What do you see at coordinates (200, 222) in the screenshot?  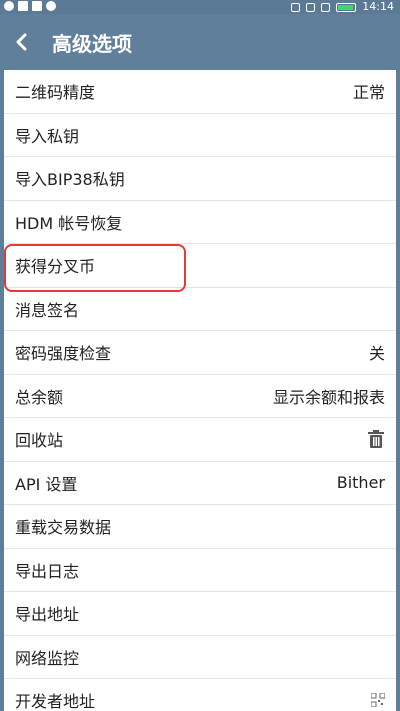 I see `setting-row-hdm-recovery: HDM 帐号恢复` at bounding box center [200, 222].